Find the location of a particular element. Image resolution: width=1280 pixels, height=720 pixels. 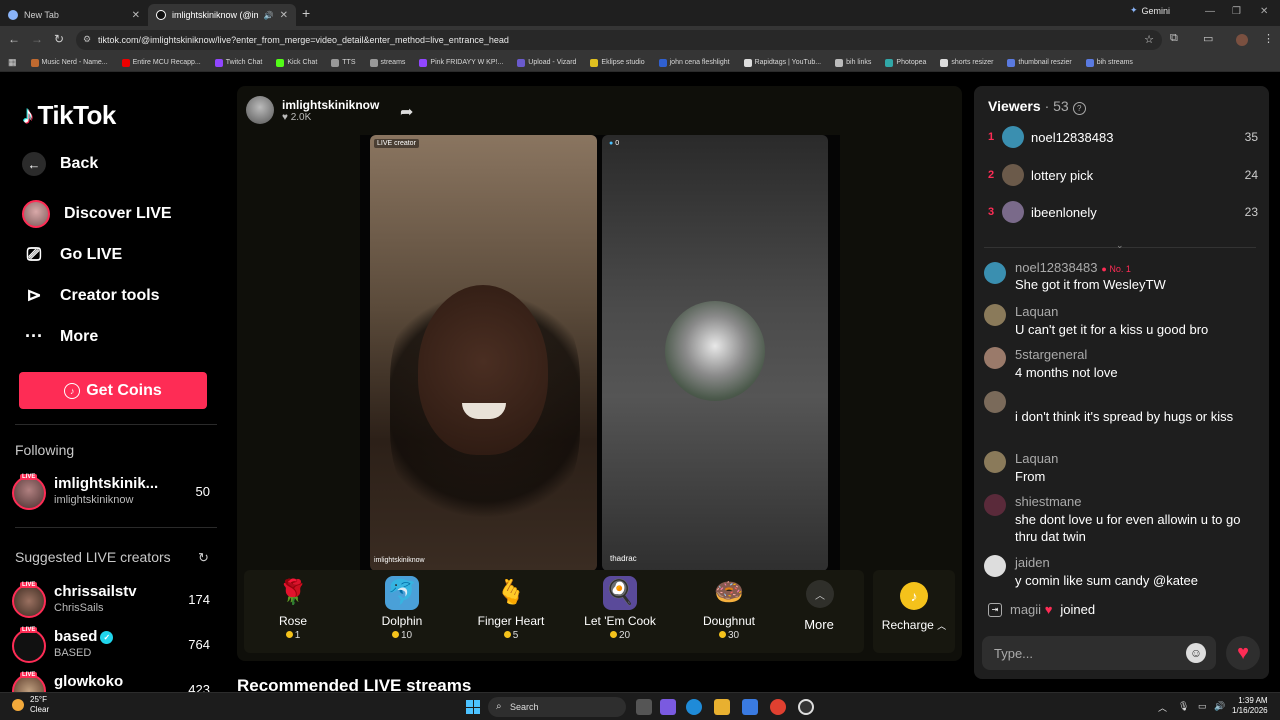

site-info-icon: ⚙ is located at coordinates (87, 39).